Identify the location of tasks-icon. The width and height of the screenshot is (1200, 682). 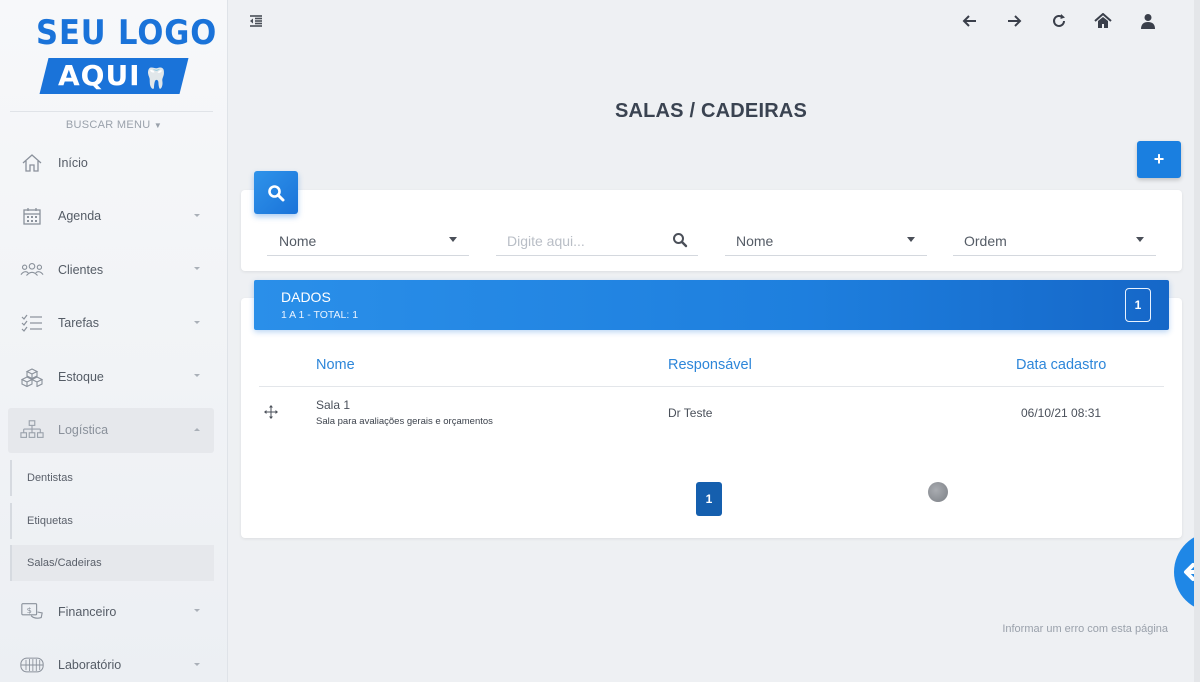
(32, 323).